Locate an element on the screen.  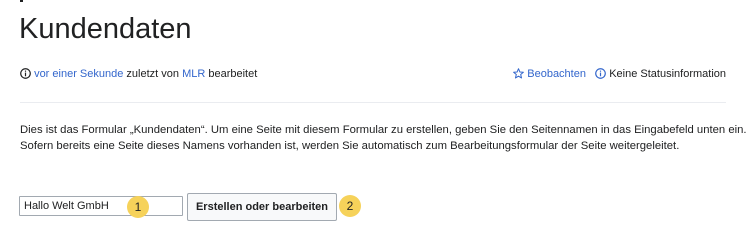
page-actions: Beobachten Keine Statusinformation is located at coordinates (619, 74).